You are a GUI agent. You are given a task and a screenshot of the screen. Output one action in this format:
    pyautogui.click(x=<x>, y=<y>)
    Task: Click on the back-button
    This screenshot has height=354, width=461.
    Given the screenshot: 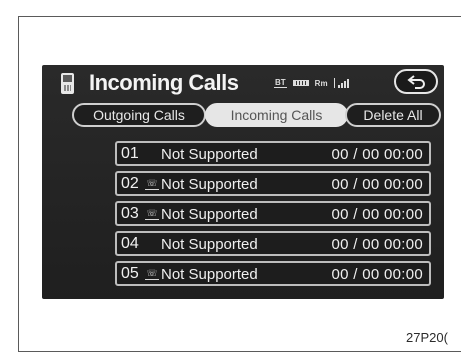 What is the action you would take?
    pyautogui.click(x=416, y=81)
    